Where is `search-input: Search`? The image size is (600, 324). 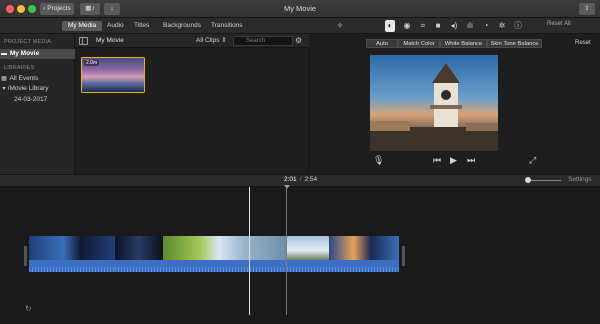
search-input: Search is located at coordinates (263, 41).